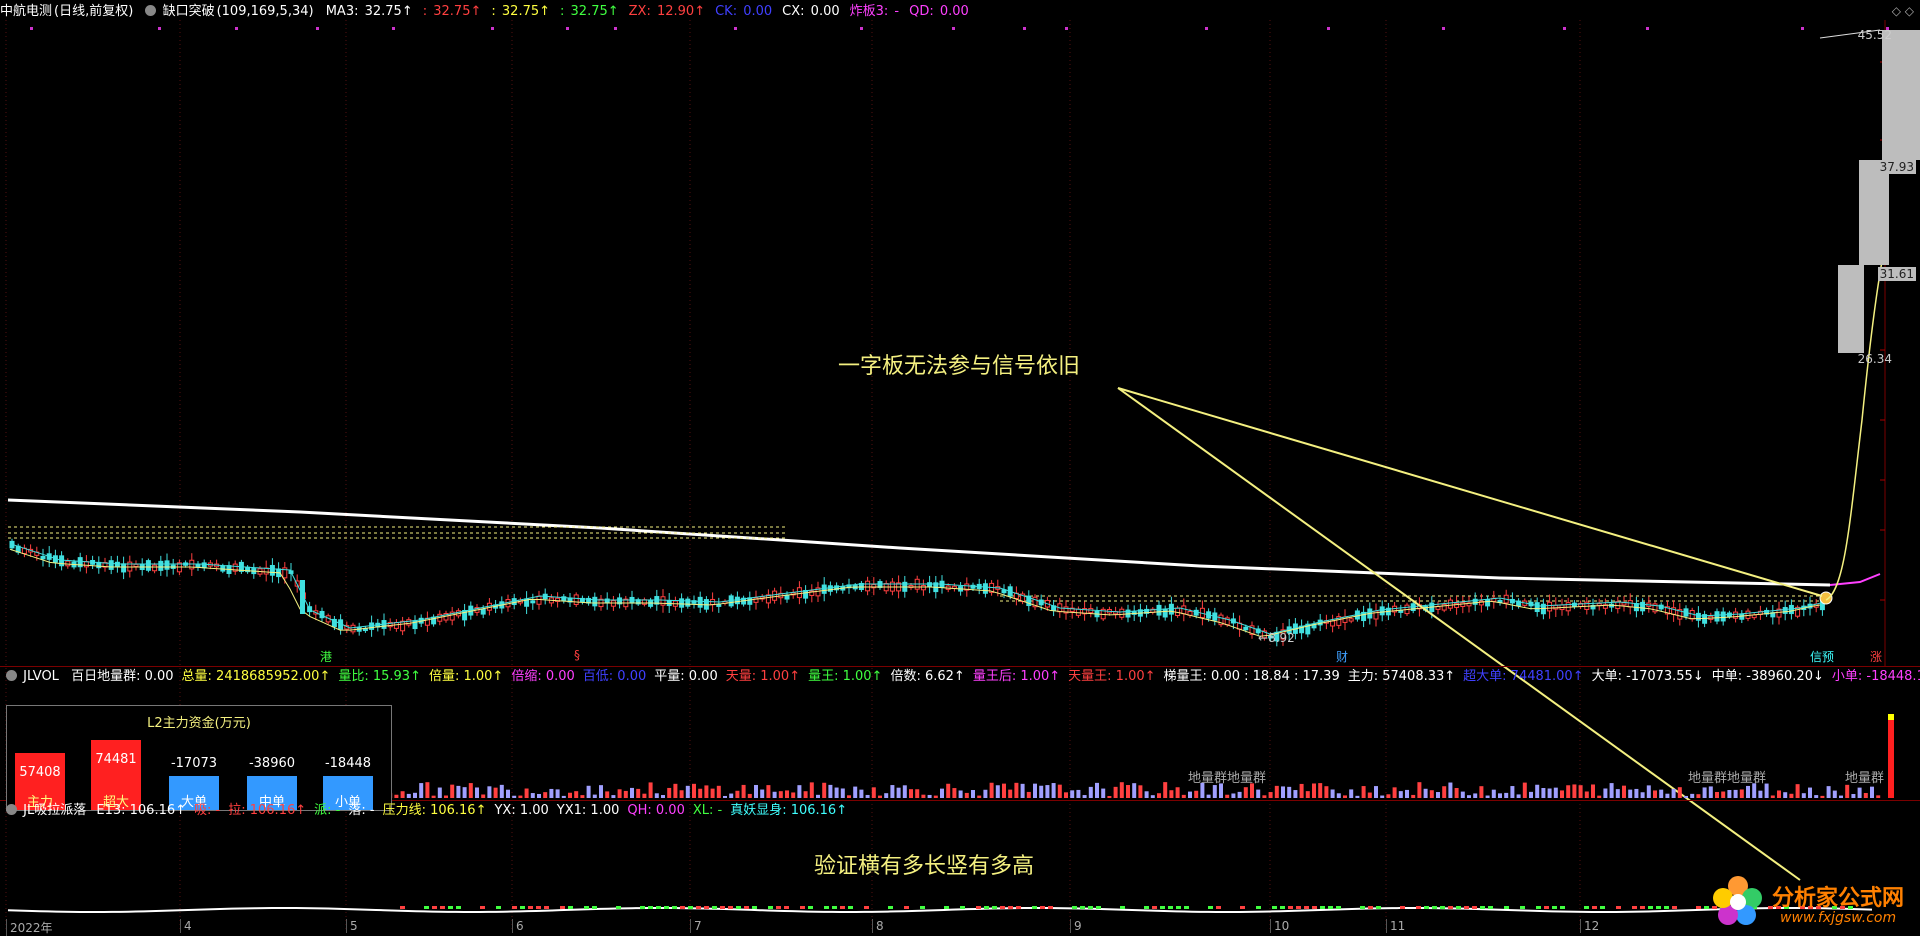 The width and height of the screenshot is (1920, 936). I want to click on indicator-name: 缺口突破, so click(189, 11).